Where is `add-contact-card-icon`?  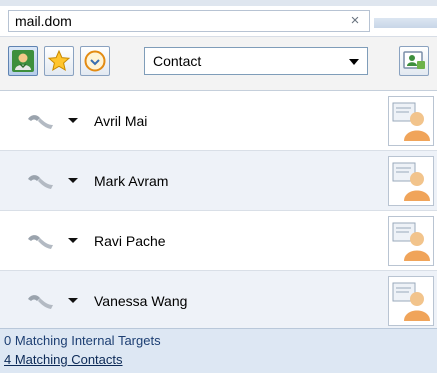 add-contact-card-icon is located at coordinates (414, 60).